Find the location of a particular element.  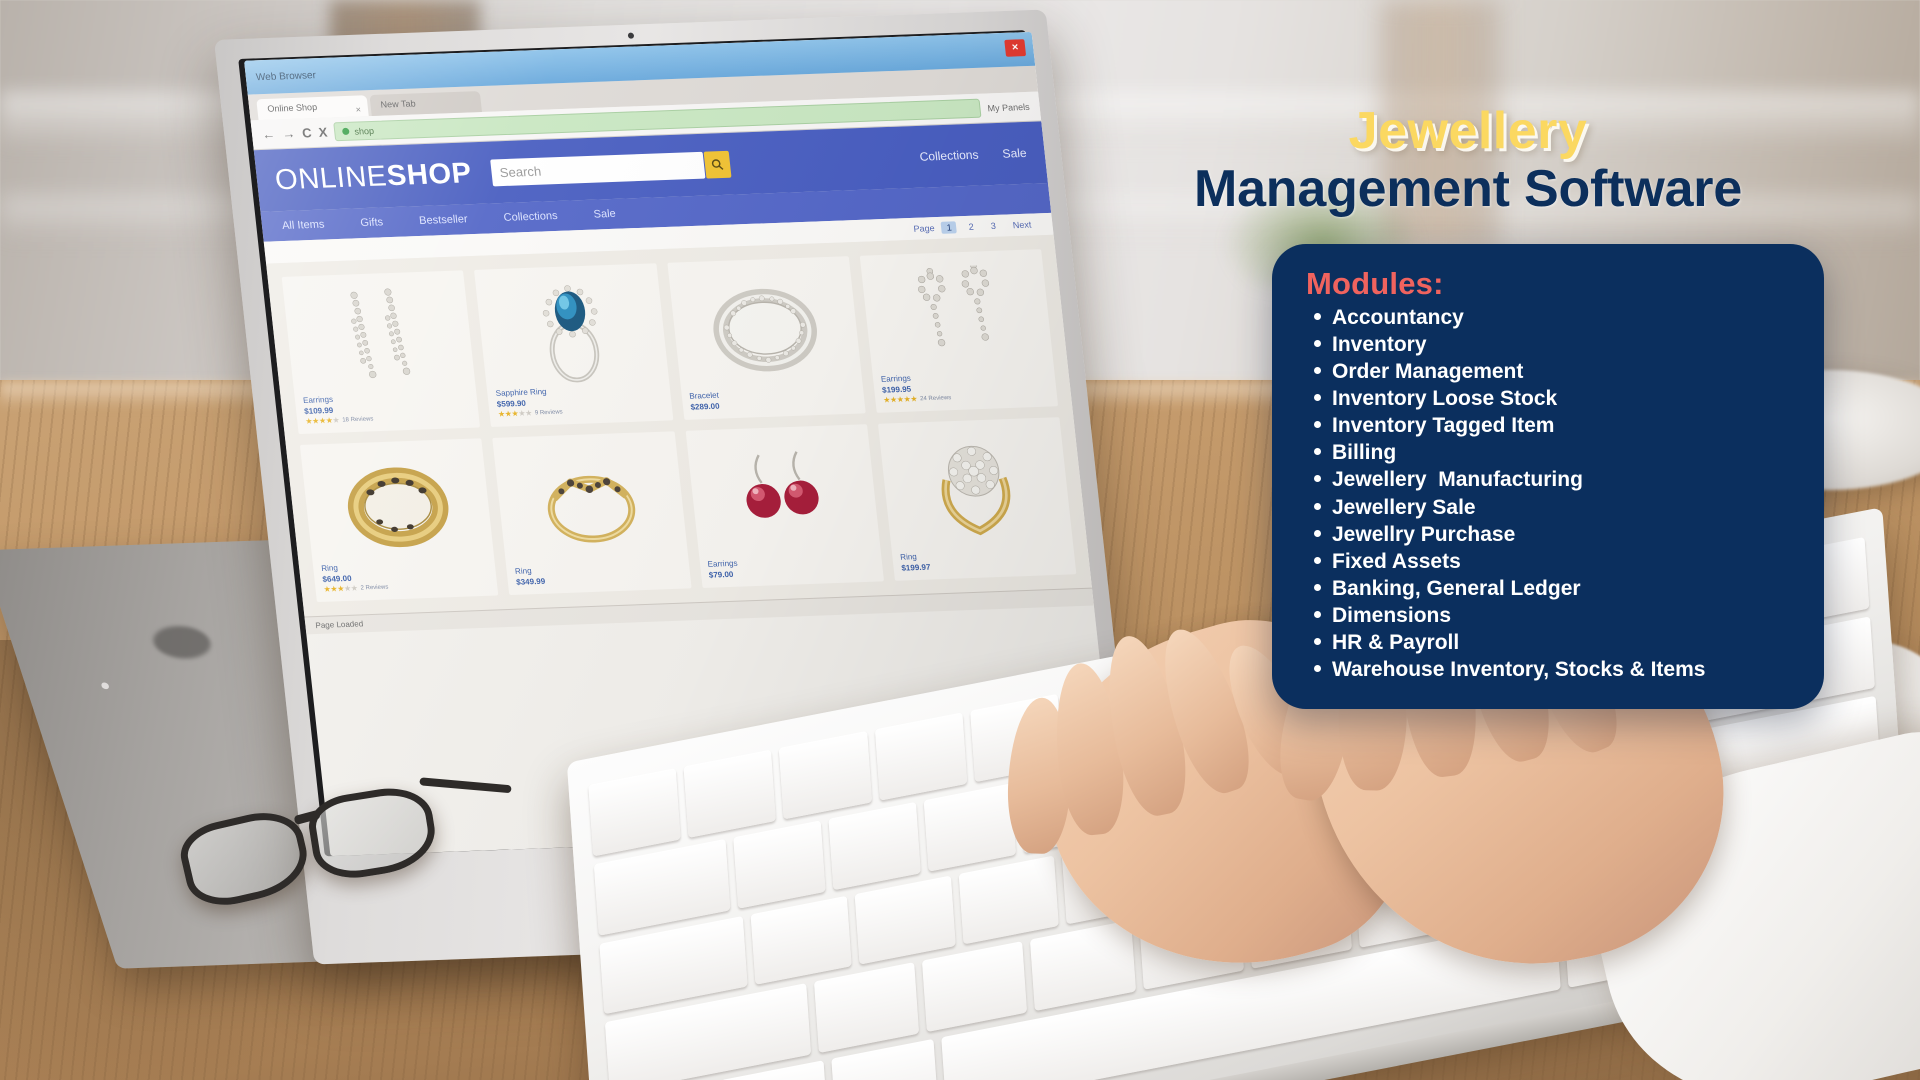

list-item: Inventory Loose Stock is located at coordinates (1550, 398).